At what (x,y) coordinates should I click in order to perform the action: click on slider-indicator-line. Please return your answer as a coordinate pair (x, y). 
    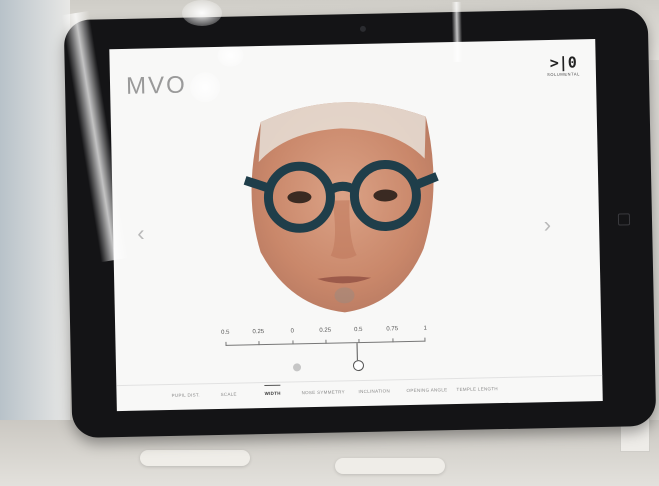
    Looking at the image, I should click on (357, 352).